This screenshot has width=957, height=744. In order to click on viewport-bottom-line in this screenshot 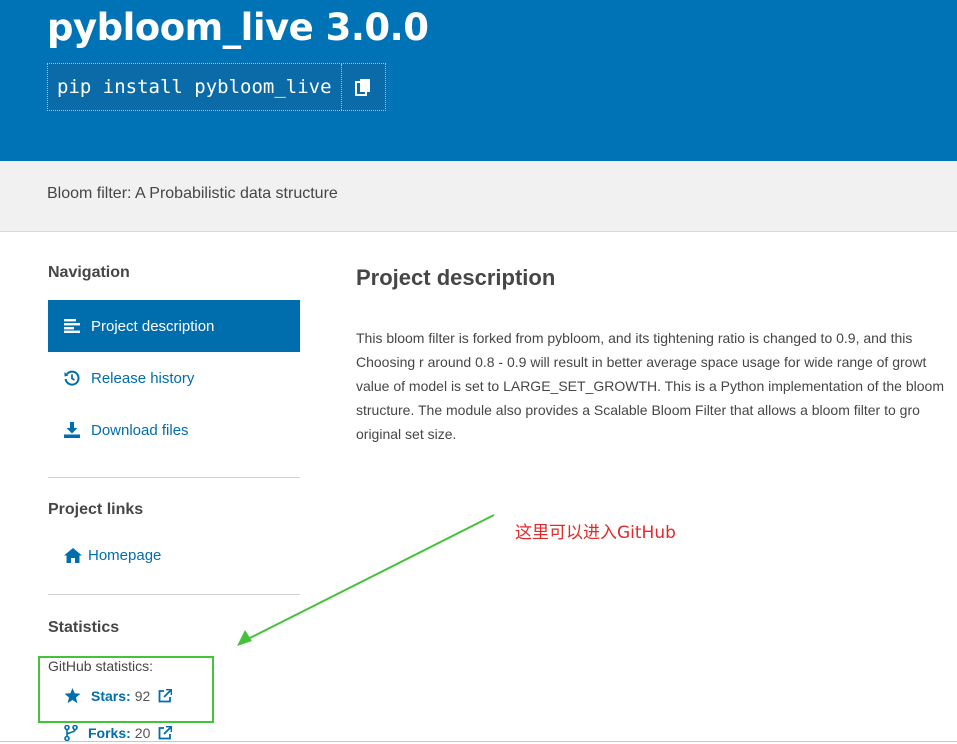, I will do `click(478, 741)`.